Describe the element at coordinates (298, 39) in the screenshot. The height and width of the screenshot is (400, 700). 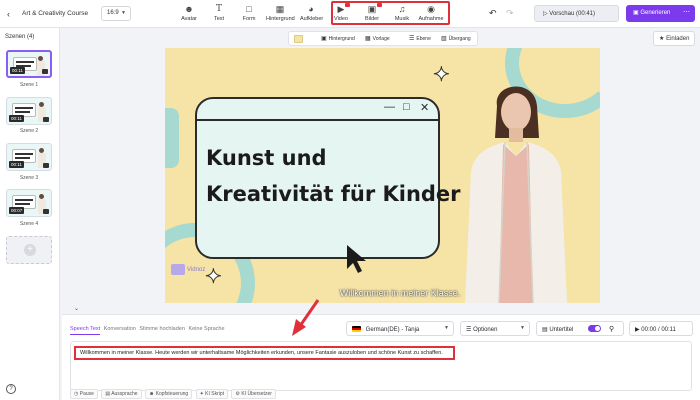
I see `background-color-swatch` at that location.